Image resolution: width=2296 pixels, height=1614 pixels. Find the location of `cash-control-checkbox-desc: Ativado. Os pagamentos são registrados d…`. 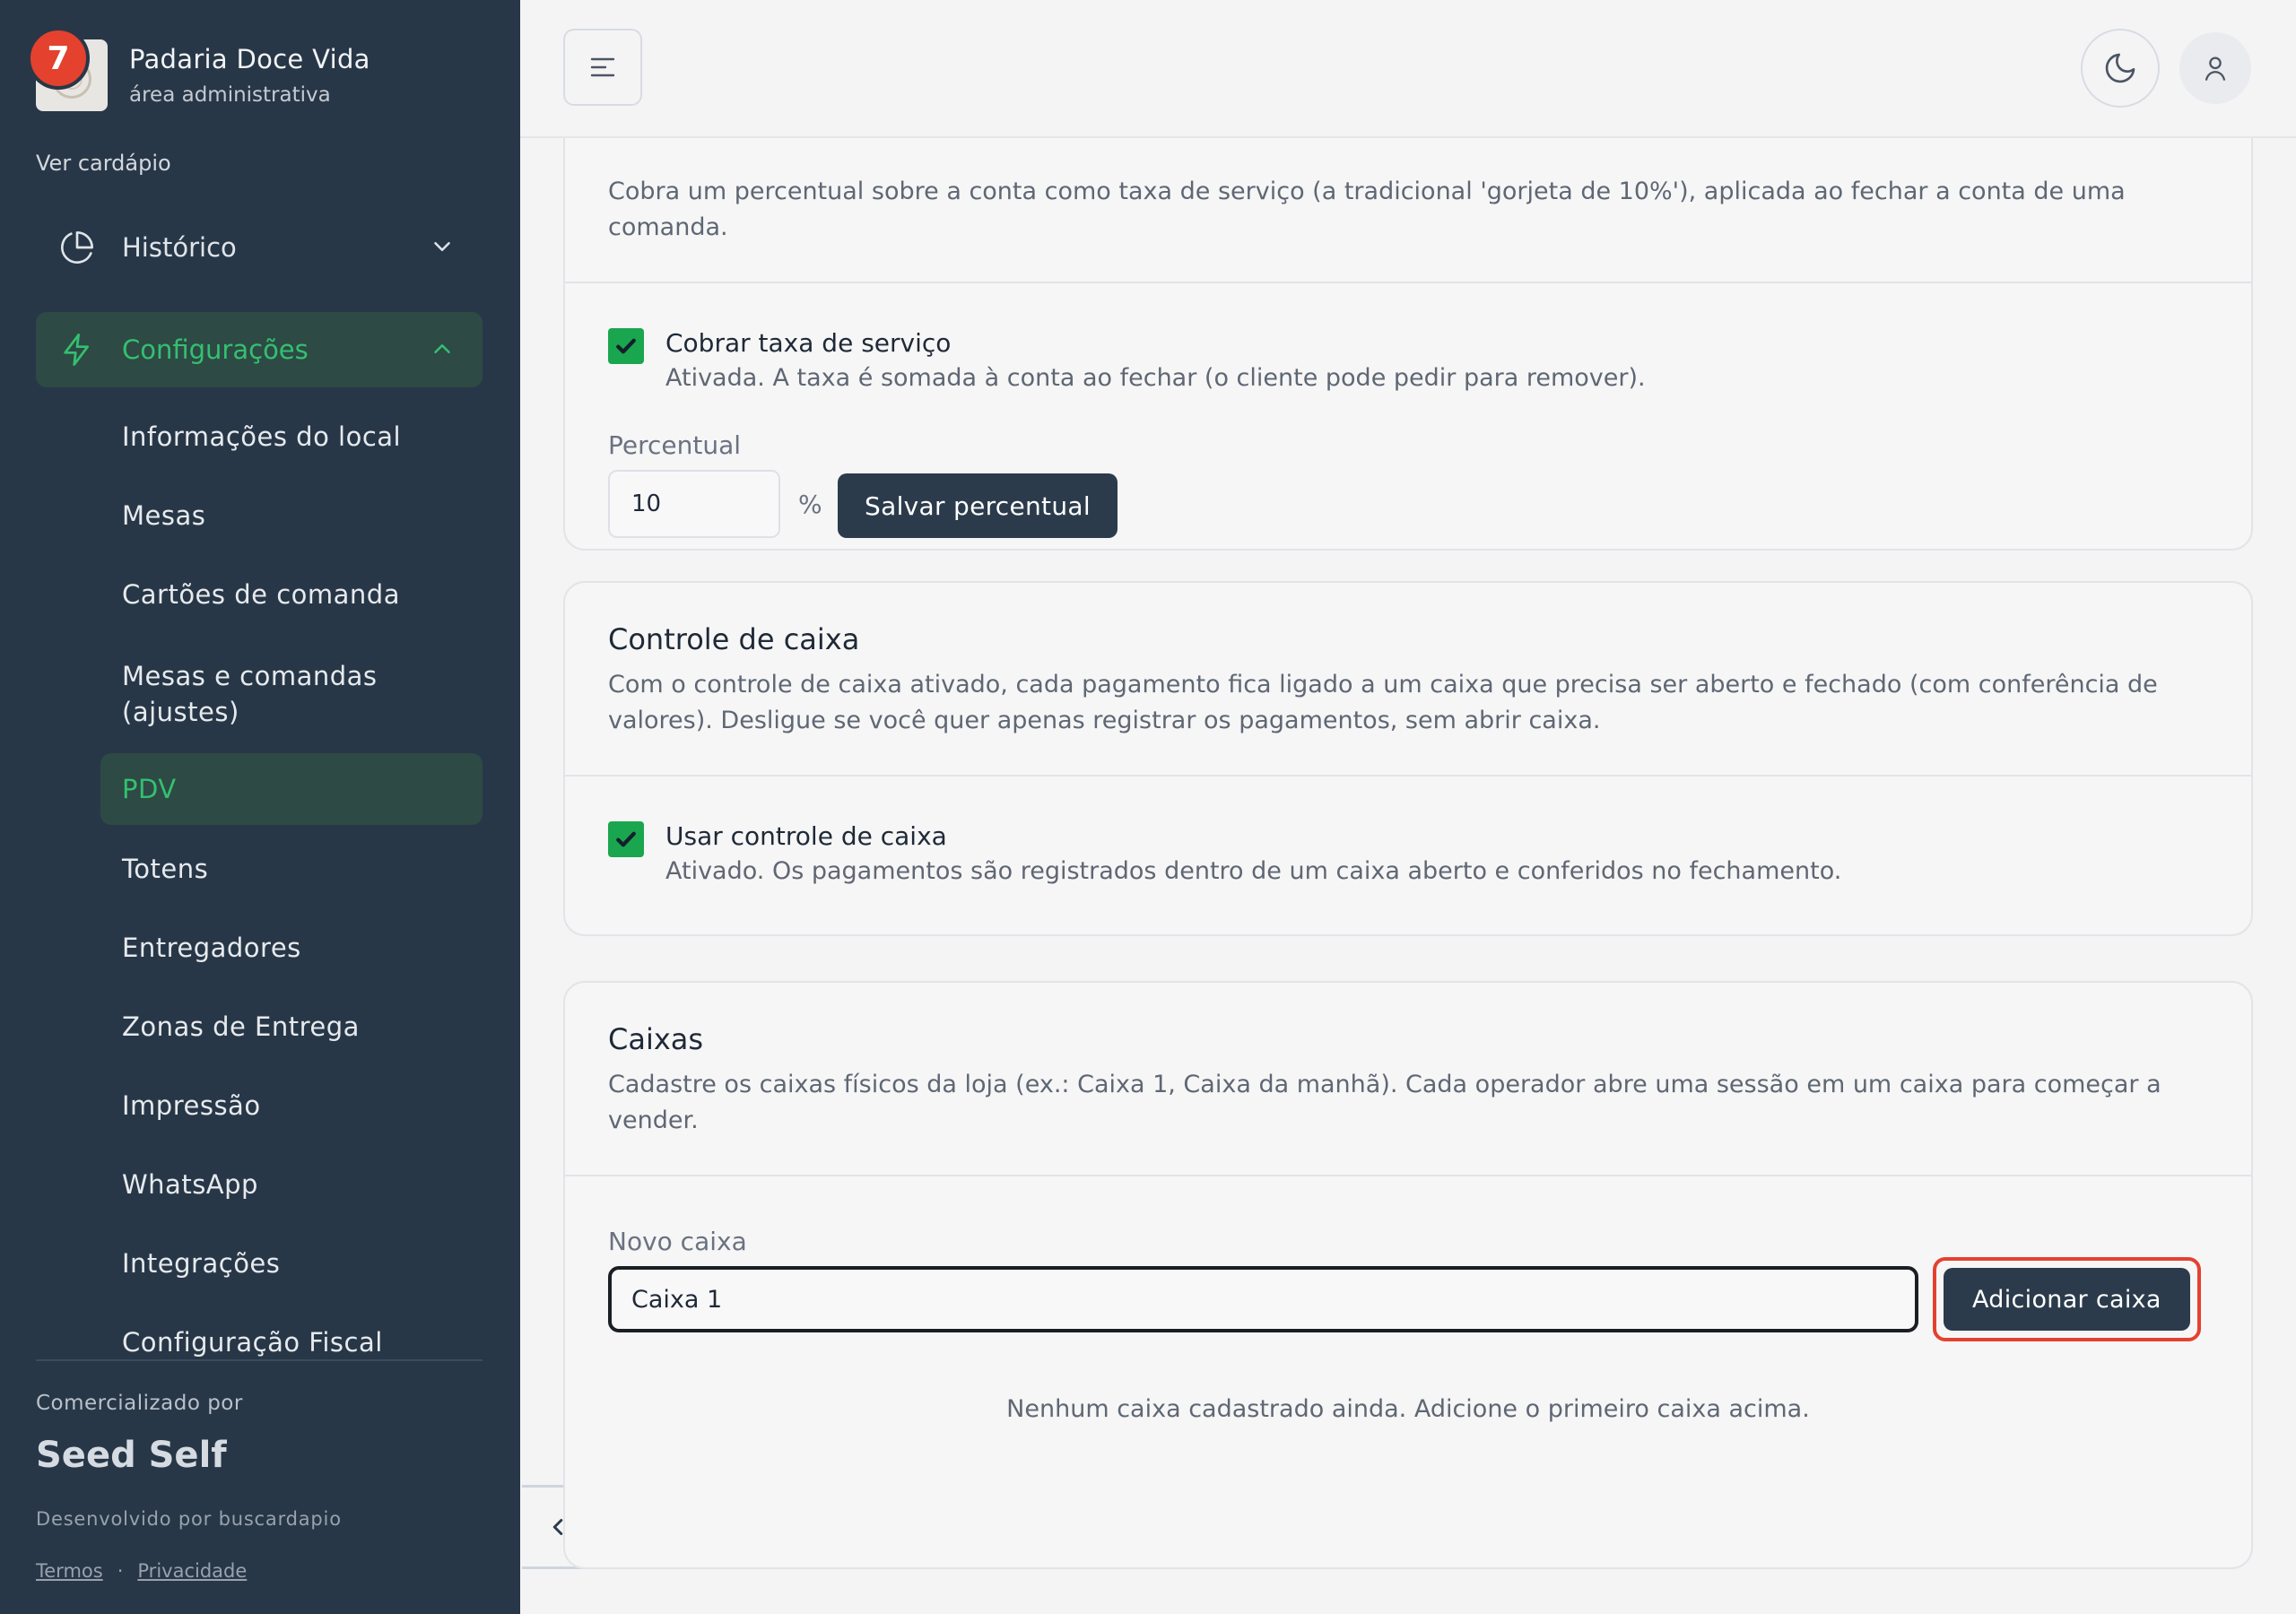

cash-control-checkbox-desc: Ativado. Os pagamentos são registrados d… is located at coordinates (1253, 871).